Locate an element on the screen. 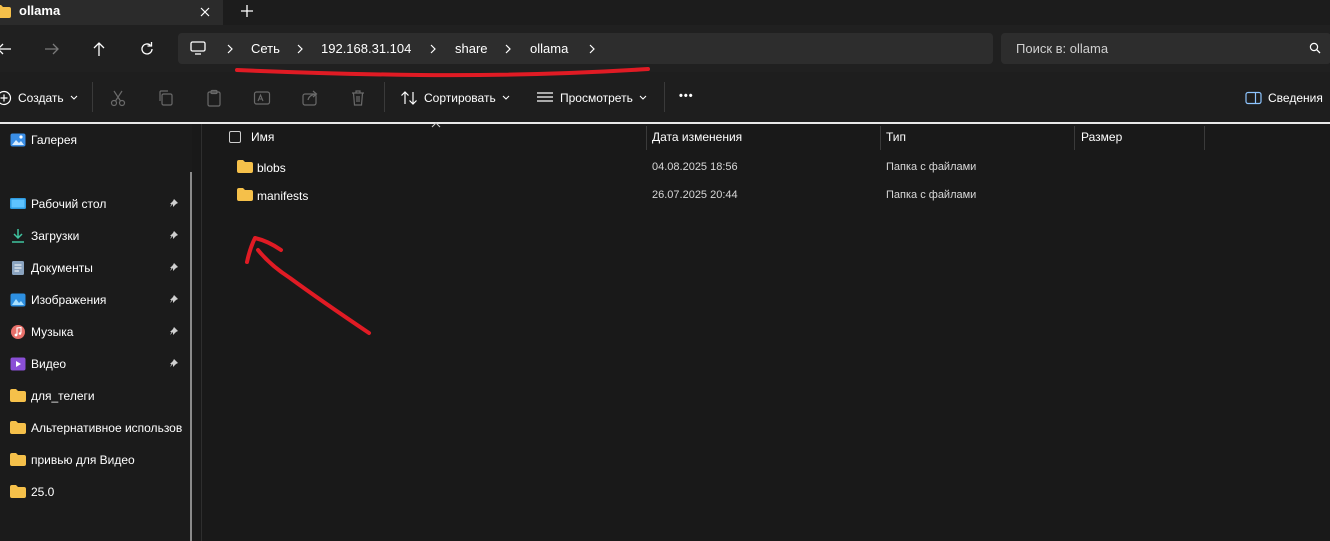  select-all-checkbox is located at coordinates (235, 137).